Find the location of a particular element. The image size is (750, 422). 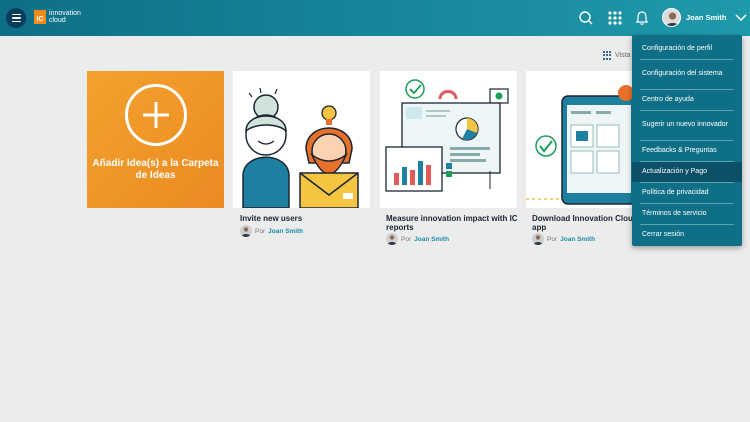

plus-icon is located at coordinates (155, 115).